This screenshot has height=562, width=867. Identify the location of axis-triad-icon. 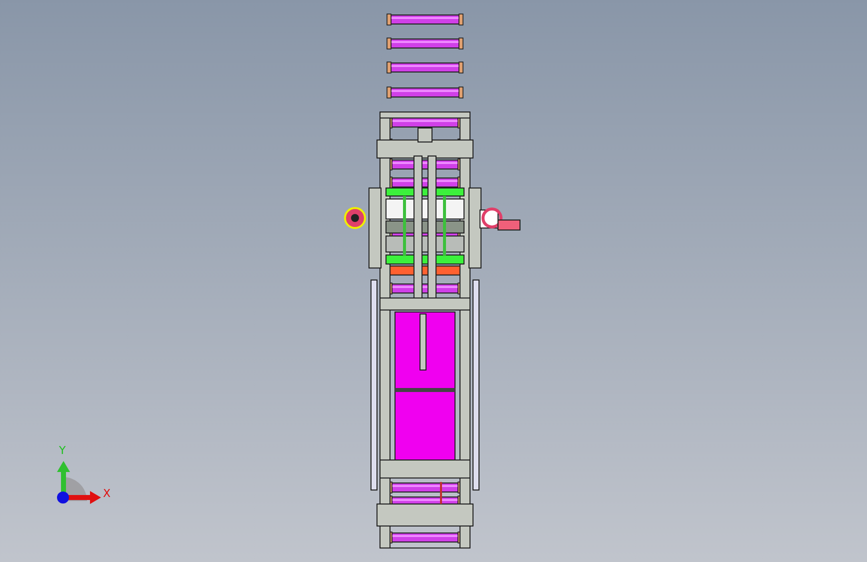
(79, 482).